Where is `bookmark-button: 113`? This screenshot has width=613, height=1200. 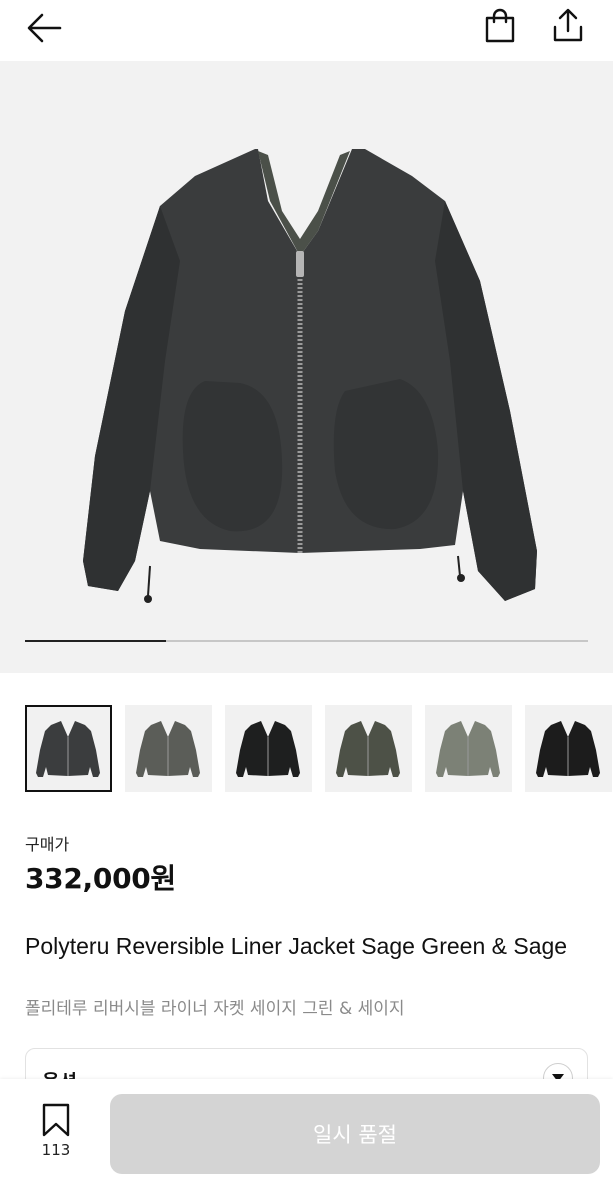 bookmark-button: 113 is located at coordinates (56, 1133).